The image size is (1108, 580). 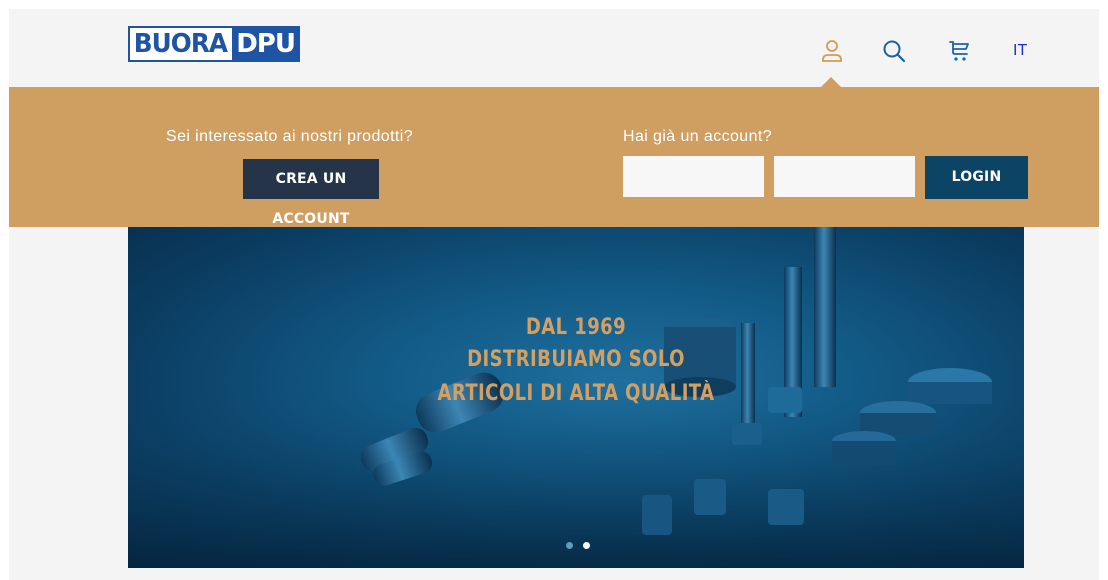 I want to click on search-icon, so click(x=894, y=52).